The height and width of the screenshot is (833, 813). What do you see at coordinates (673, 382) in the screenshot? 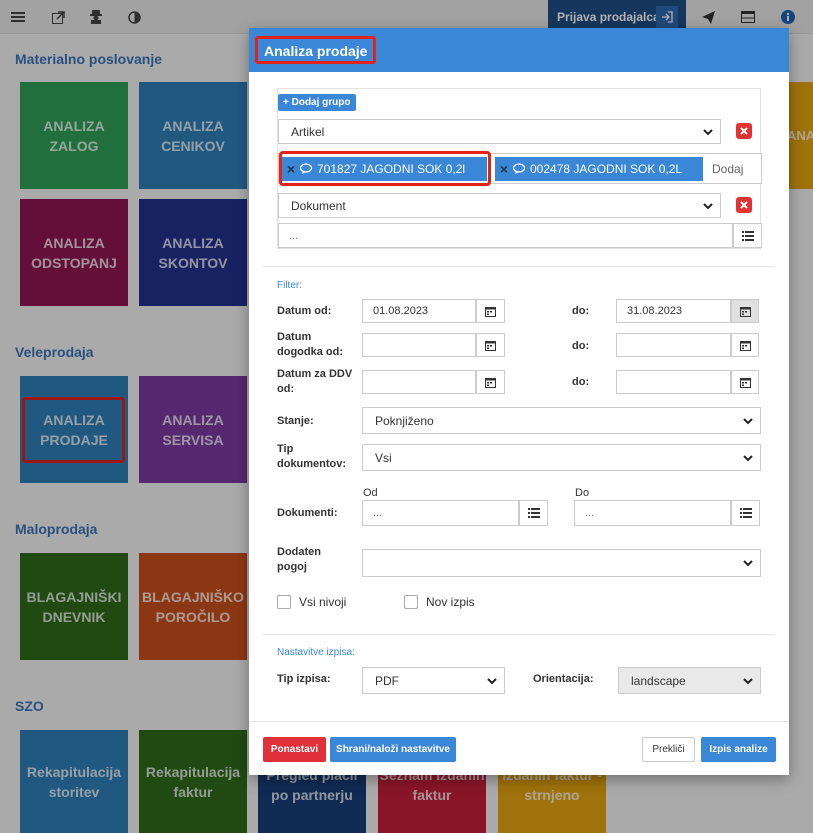
I see `datum-ddv-do-input` at bounding box center [673, 382].